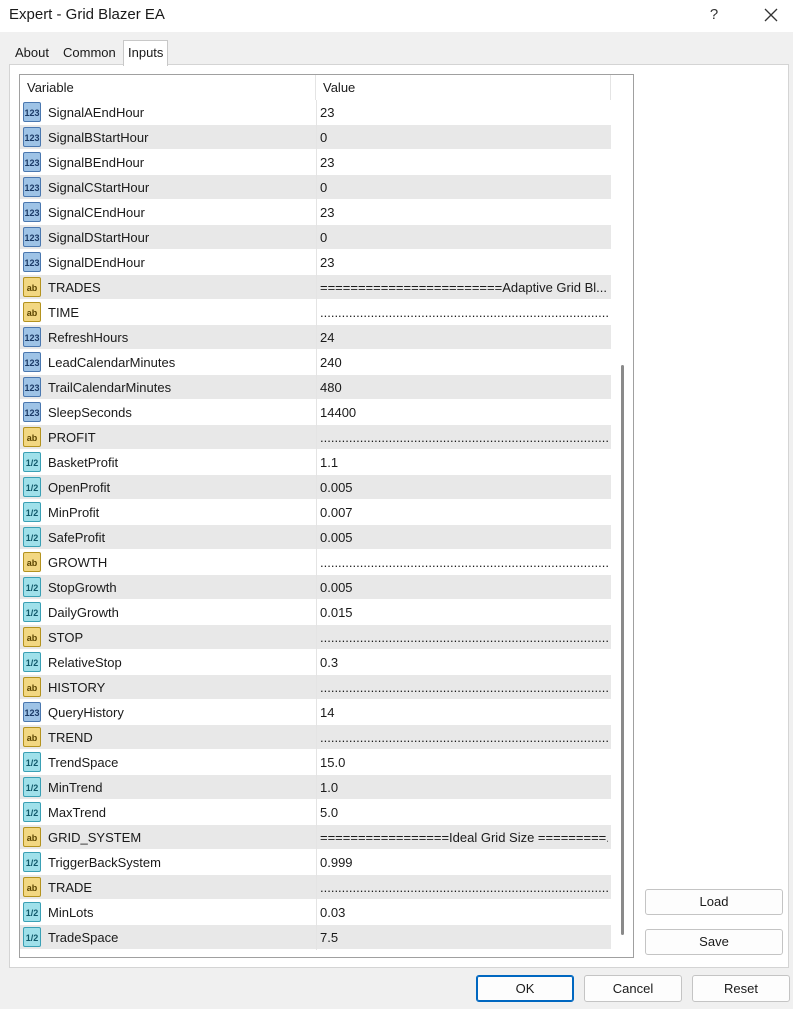 Image resolution: width=793 pixels, height=1009 pixels. What do you see at coordinates (464, 612) in the screenshot?
I see `variable-value: 0.015` at bounding box center [464, 612].